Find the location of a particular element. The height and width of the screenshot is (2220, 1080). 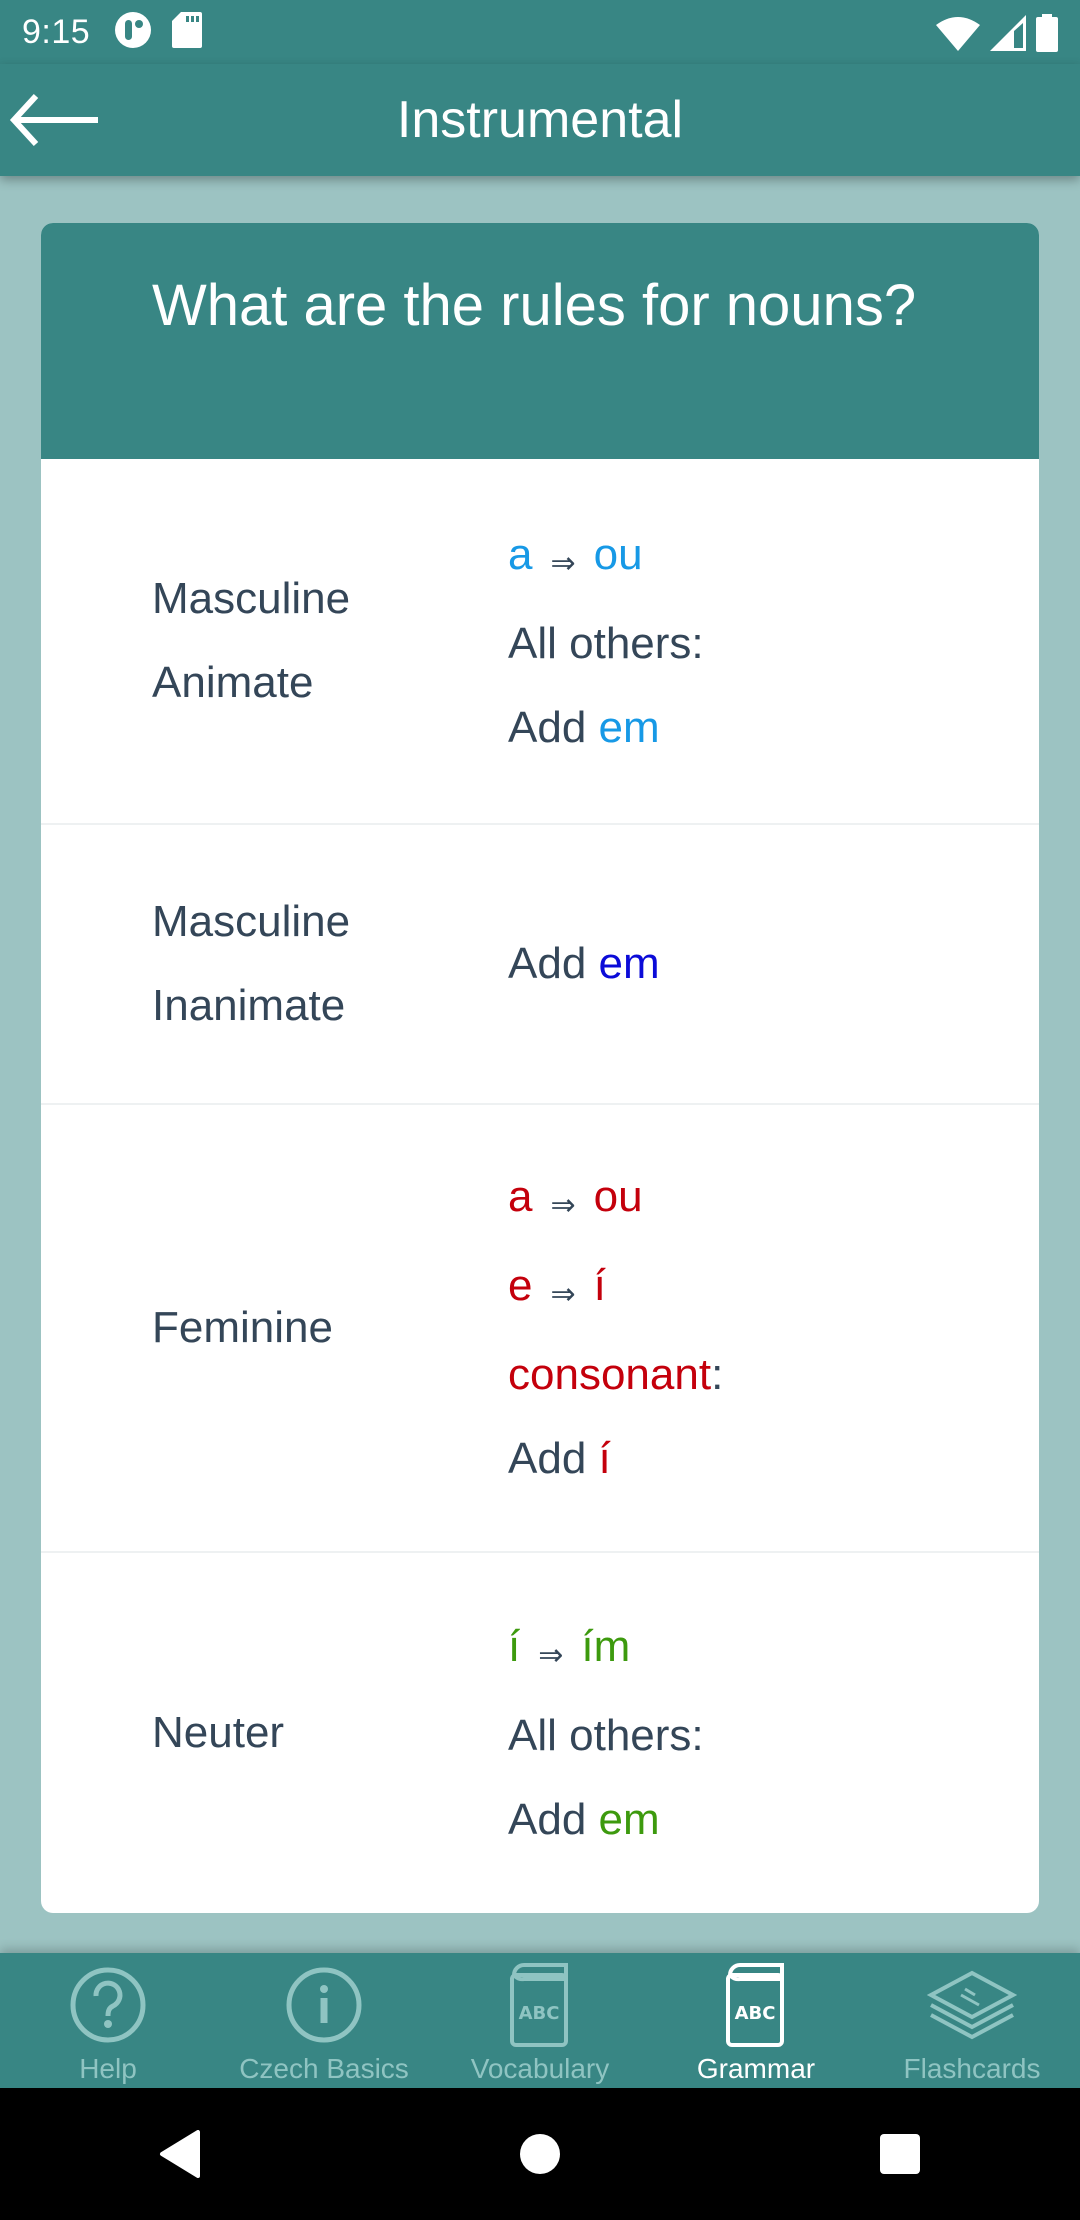

rules: a ⇒ ou e ⇒ í consonant: Add í is located at coordinates (773, 1328).